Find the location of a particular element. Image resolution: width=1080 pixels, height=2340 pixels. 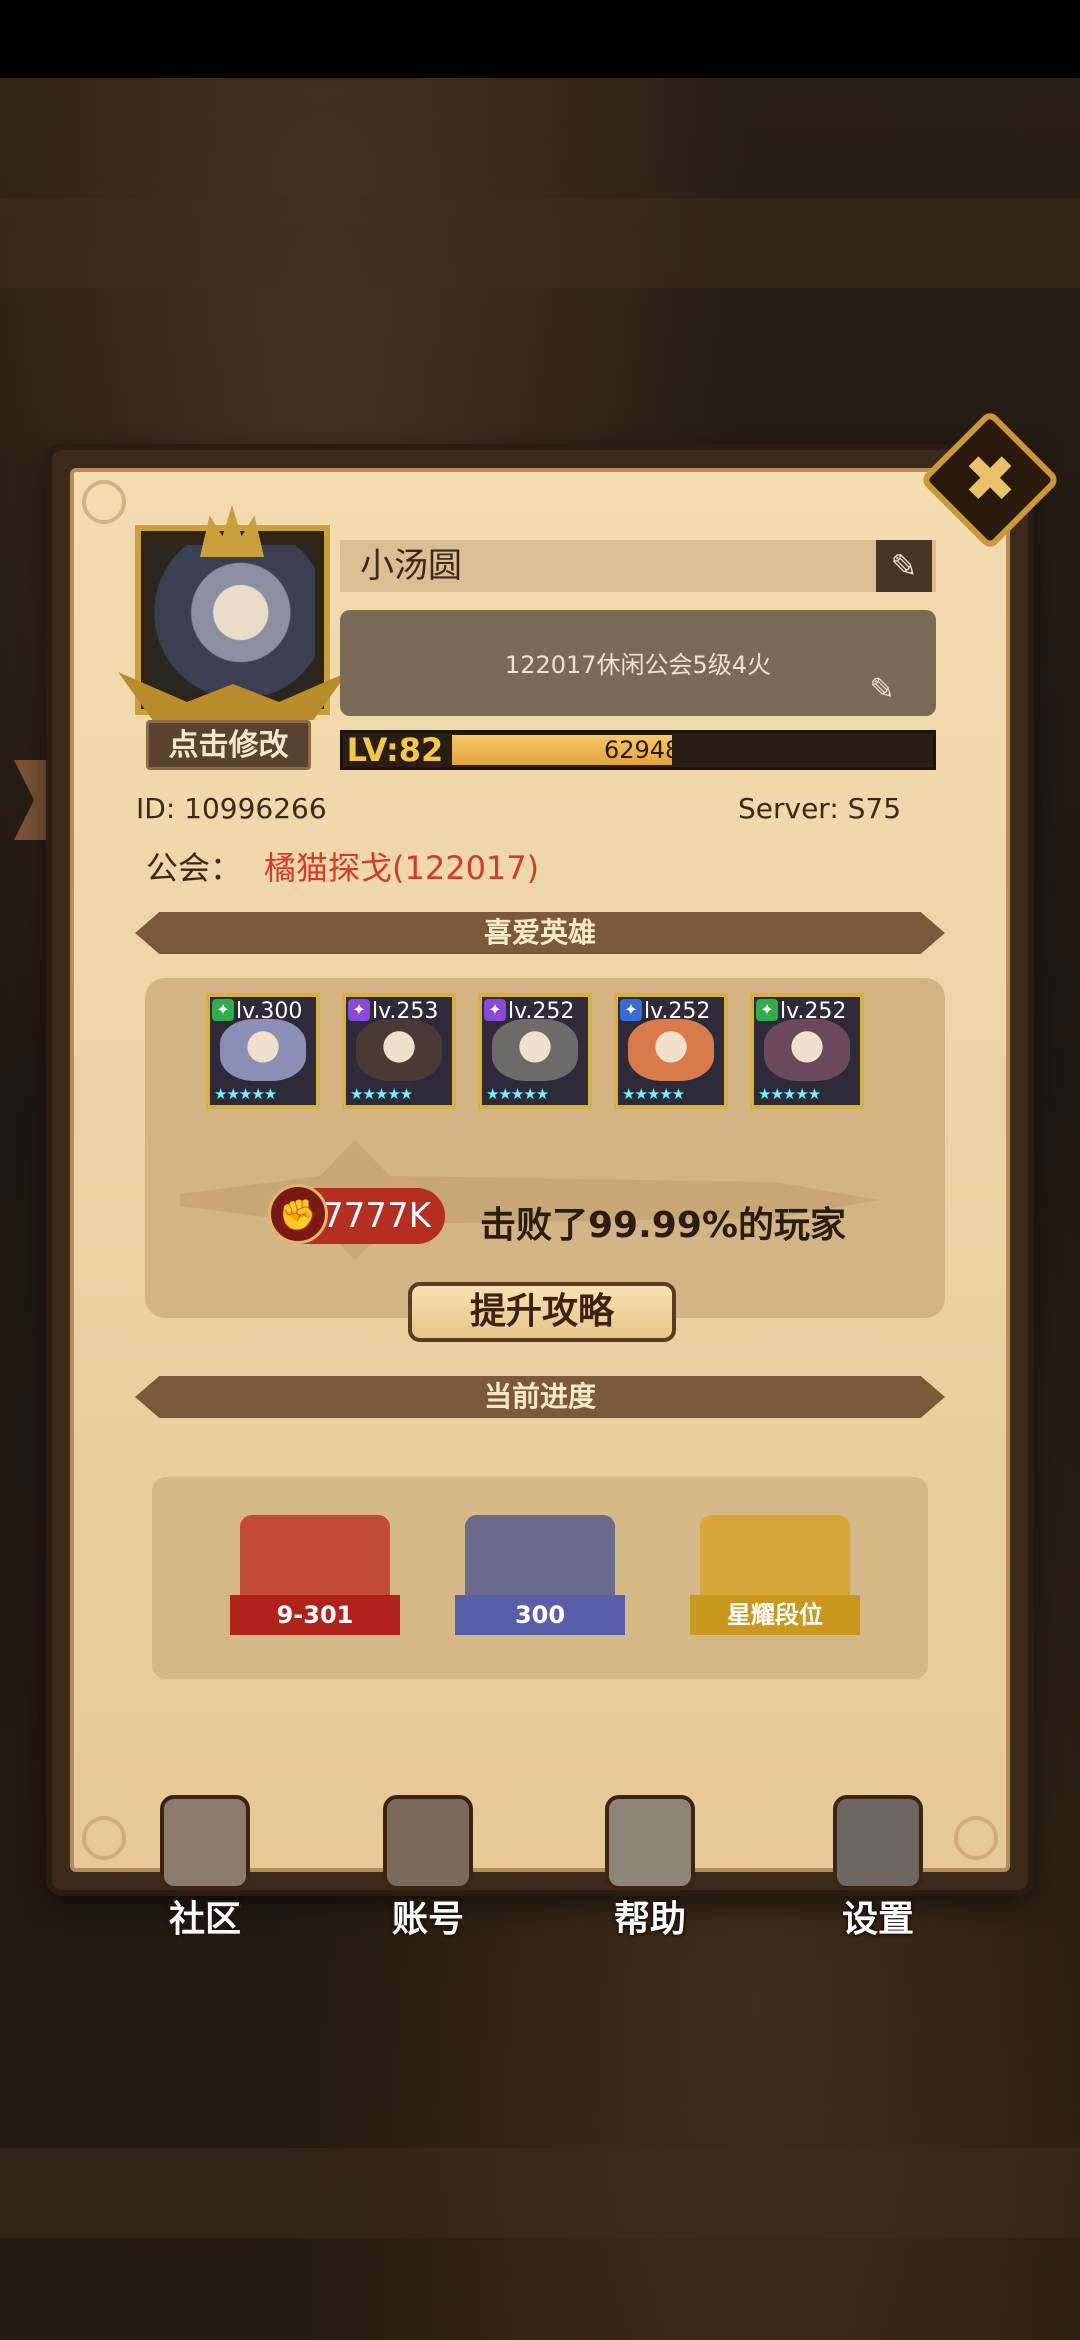

hero-level: lv.300 is located at coordinates (269, 1011).